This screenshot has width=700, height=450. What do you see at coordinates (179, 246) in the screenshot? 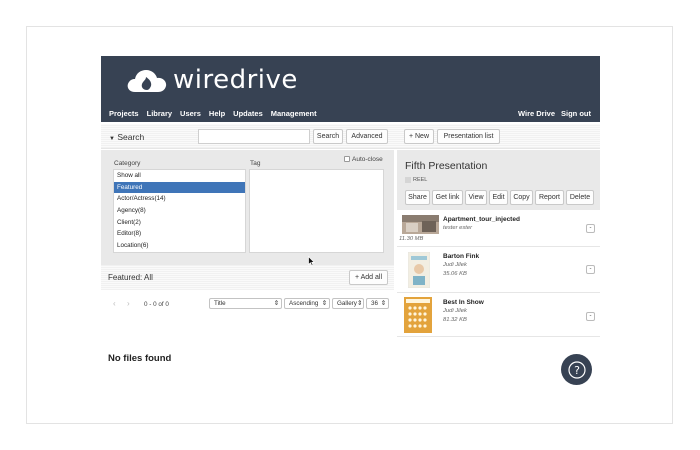
I see `category-location: Location(6)` at bounding box center [179, 246].